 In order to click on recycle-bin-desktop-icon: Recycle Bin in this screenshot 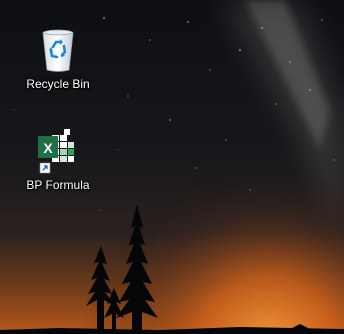, I will do `click(58, 58)`.